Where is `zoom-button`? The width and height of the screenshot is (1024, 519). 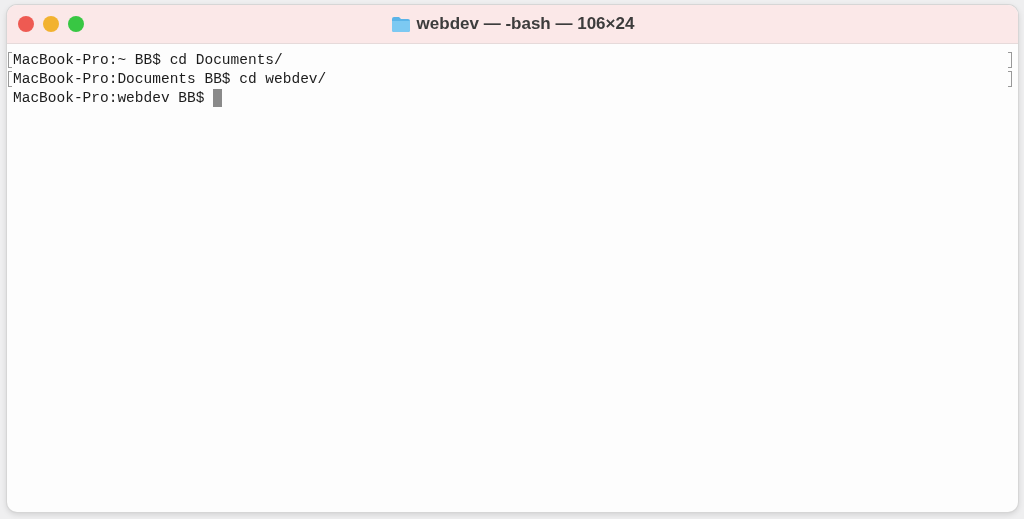
zoom-button is located at coordinates (76, 24).